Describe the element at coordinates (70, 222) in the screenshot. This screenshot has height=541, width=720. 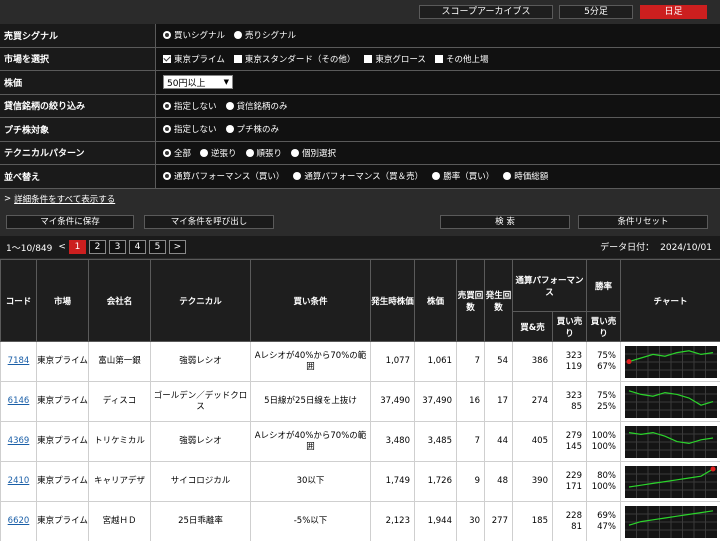
I see `save-condition-button: マイ条件に保存` at that location.